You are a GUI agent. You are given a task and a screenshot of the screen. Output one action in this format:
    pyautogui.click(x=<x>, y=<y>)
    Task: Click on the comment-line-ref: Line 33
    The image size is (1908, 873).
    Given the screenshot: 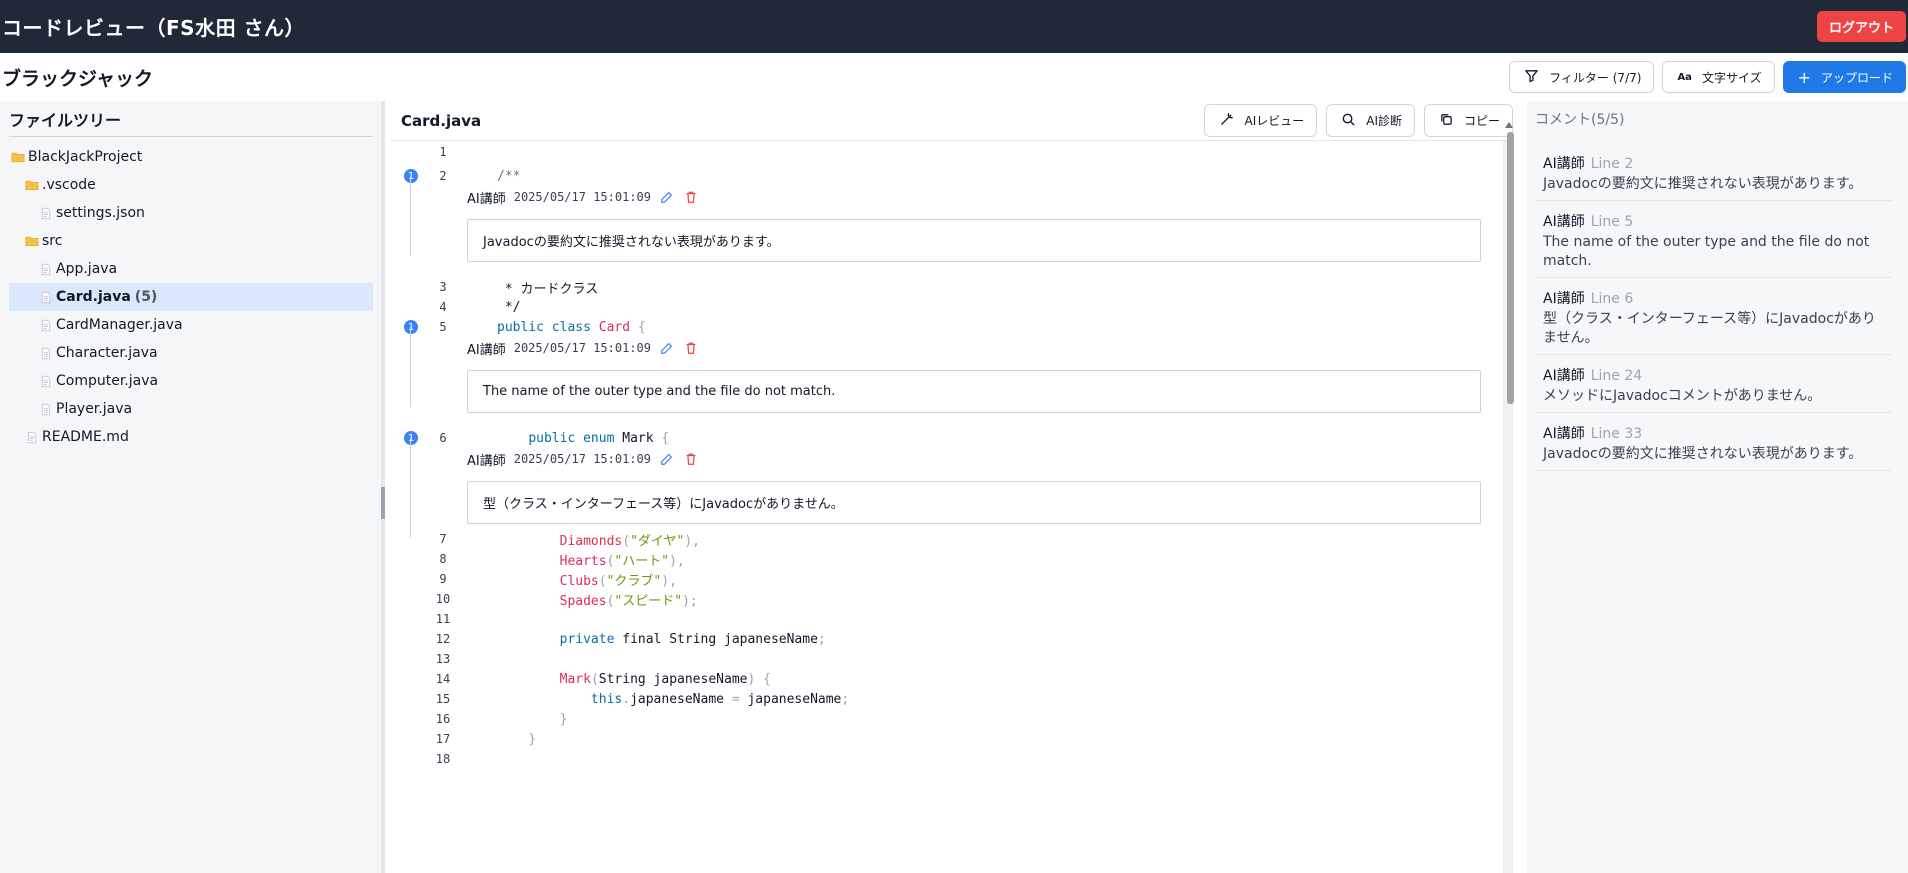 What is the action you would take?
    pyautogui.click(x=1616, y=434)
    